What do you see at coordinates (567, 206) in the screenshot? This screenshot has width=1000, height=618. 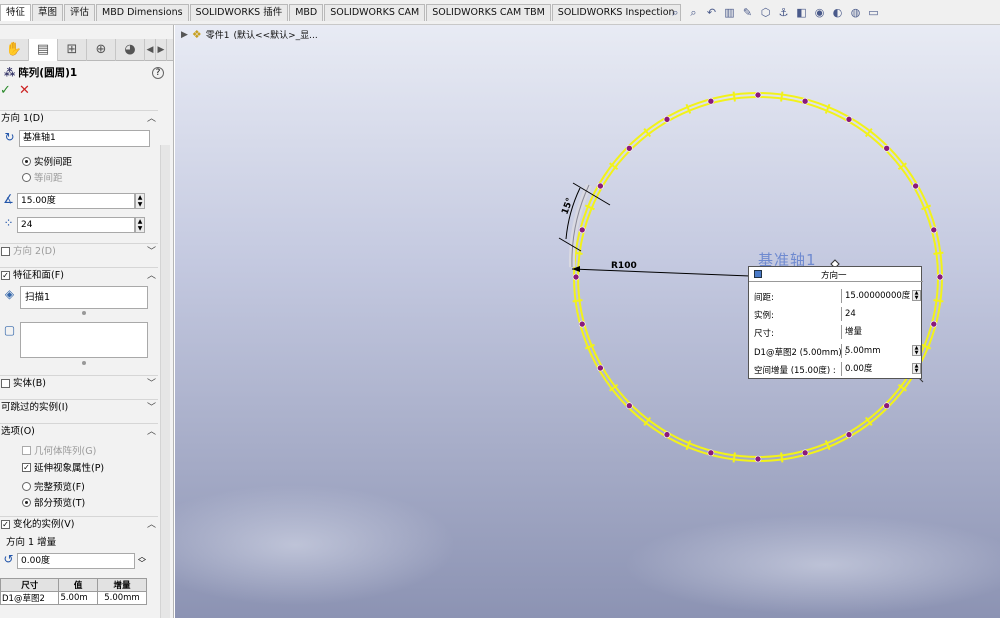 I see `angle-dimension-text: 15°` at bounding box center [567, 206].